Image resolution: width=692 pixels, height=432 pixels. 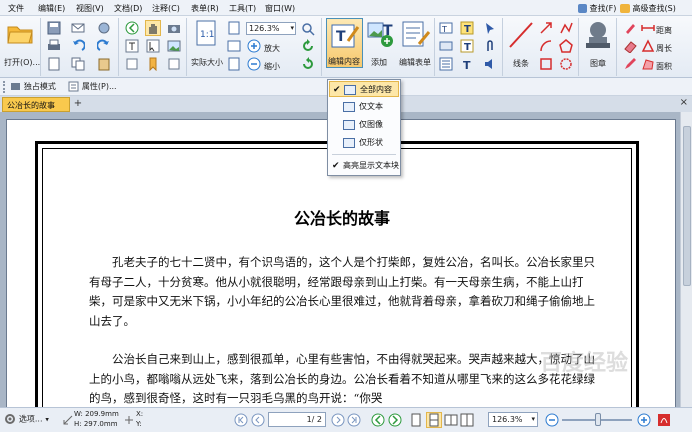 What do you see at coordinates (166, 8) in the screenshot?
I see `menu-comment: 注释(C)` at bounding box center [166, 8].